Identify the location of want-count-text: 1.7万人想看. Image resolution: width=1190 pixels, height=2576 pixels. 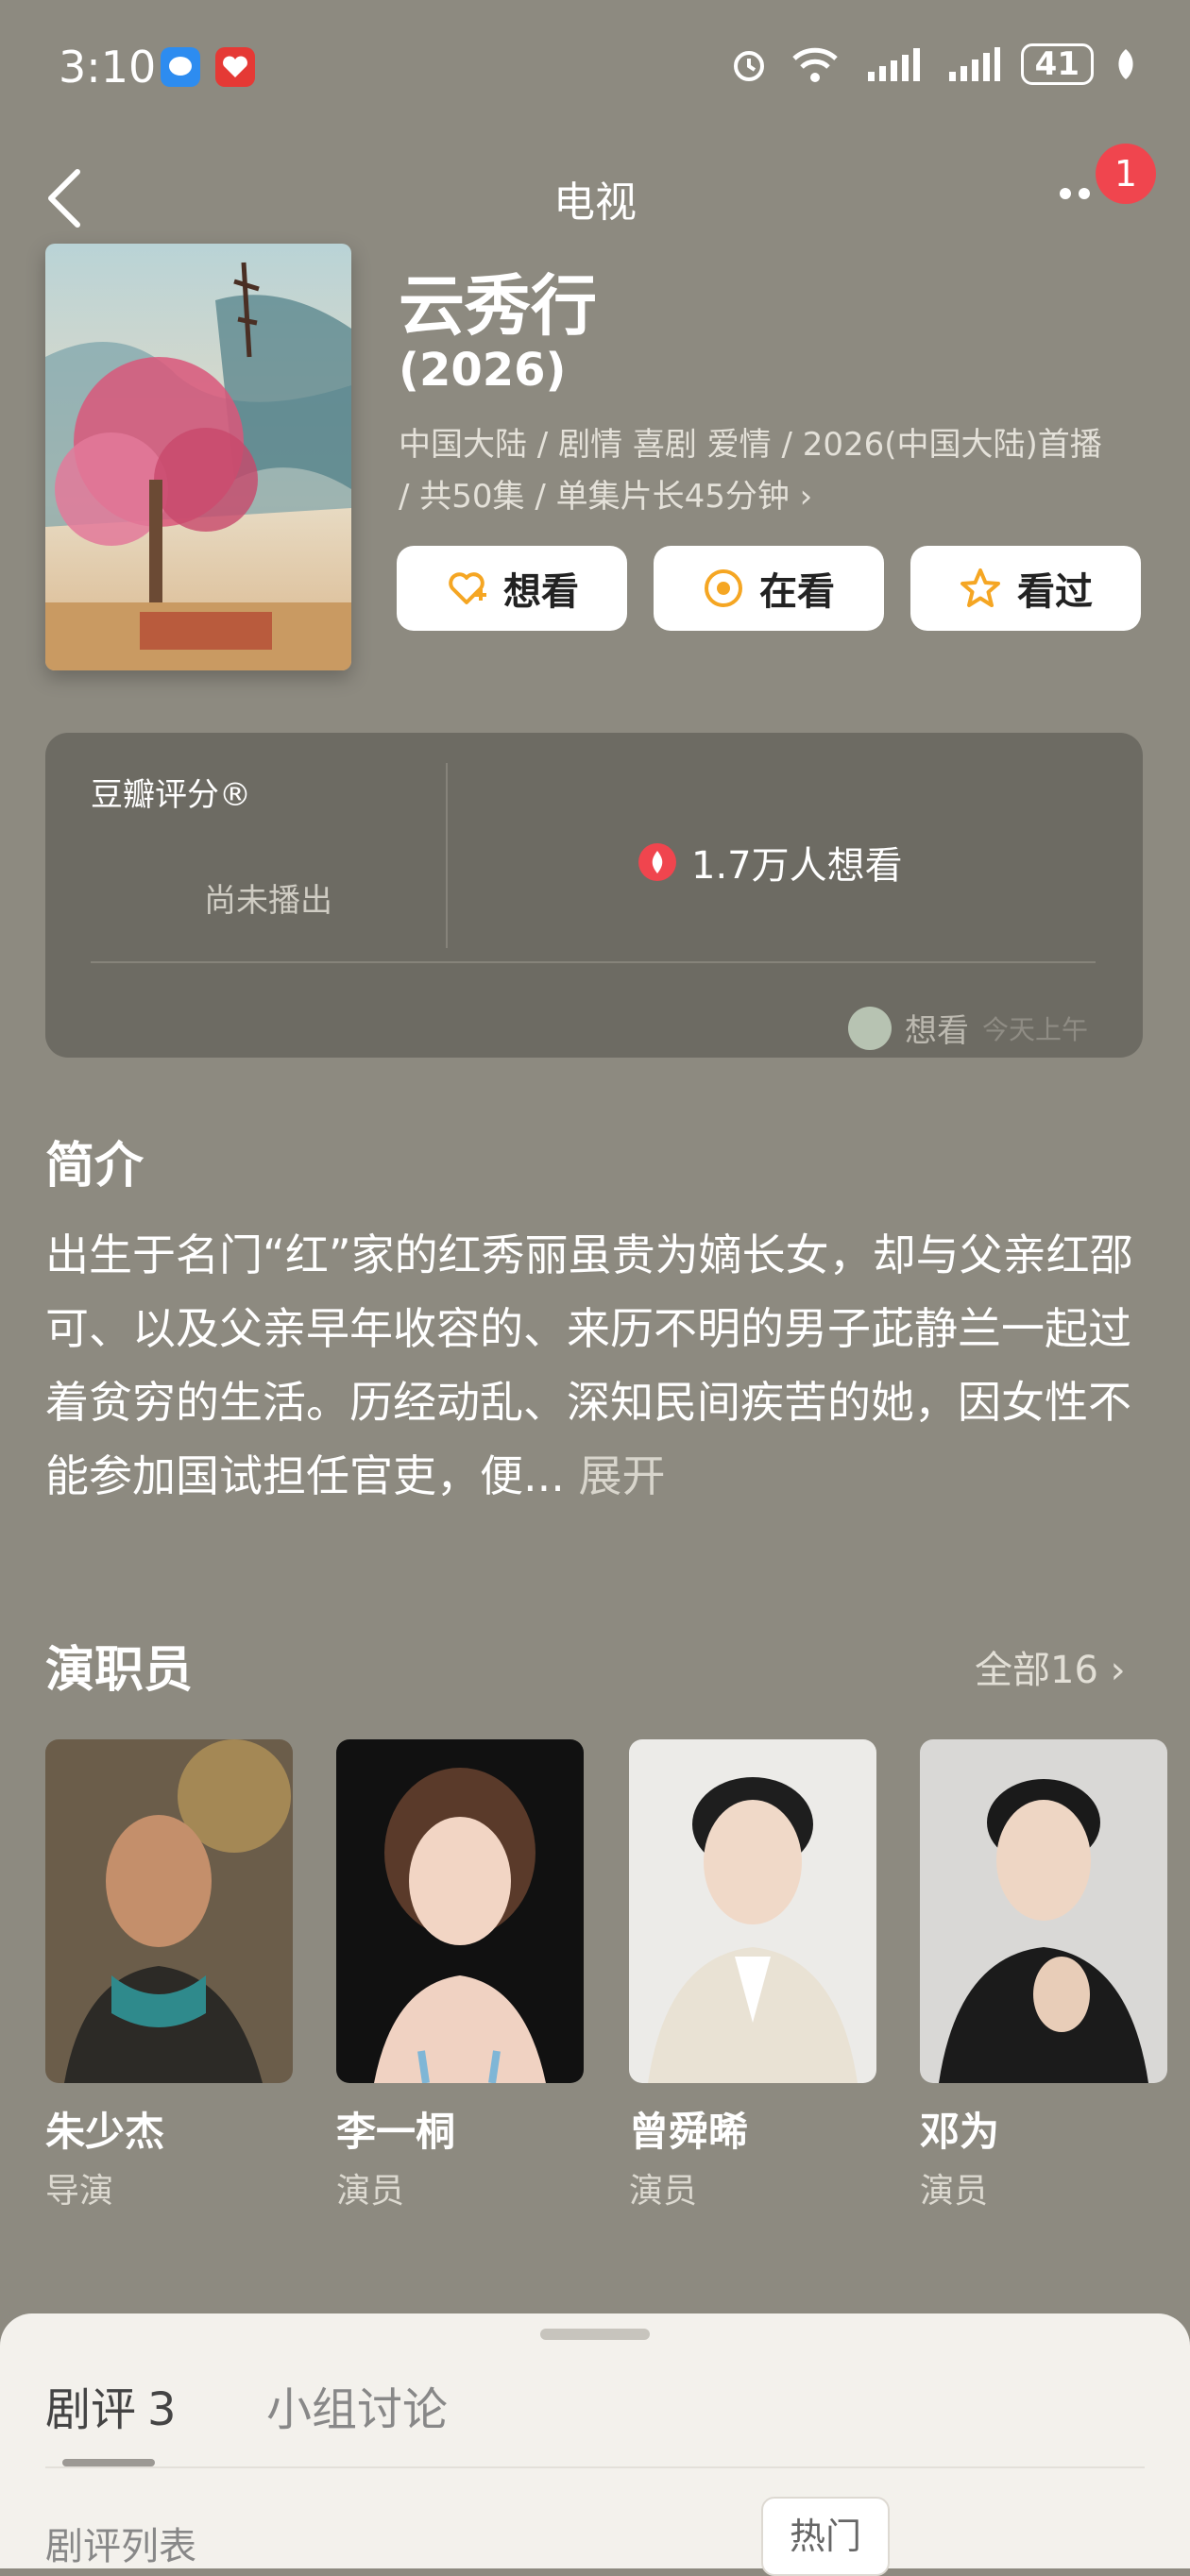
(797, 866).